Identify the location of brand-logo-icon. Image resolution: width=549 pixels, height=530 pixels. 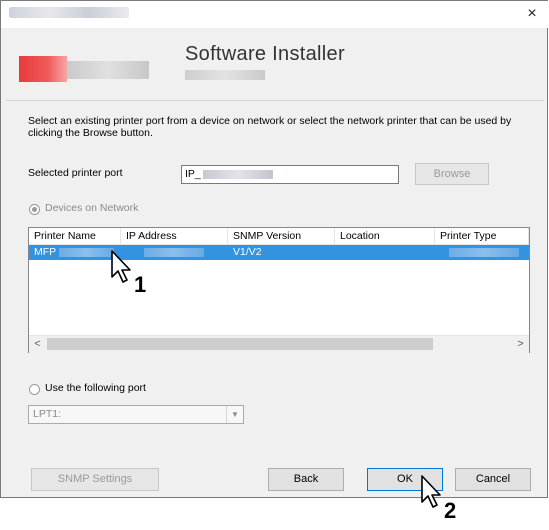
(43, 69).